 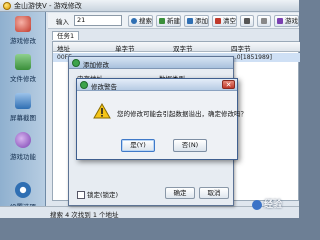 What do you see at coordinates (23, 118) in the screenshot?
I see `sidebar-item-label: 屏幕截图` at bounding box center [23, 118].